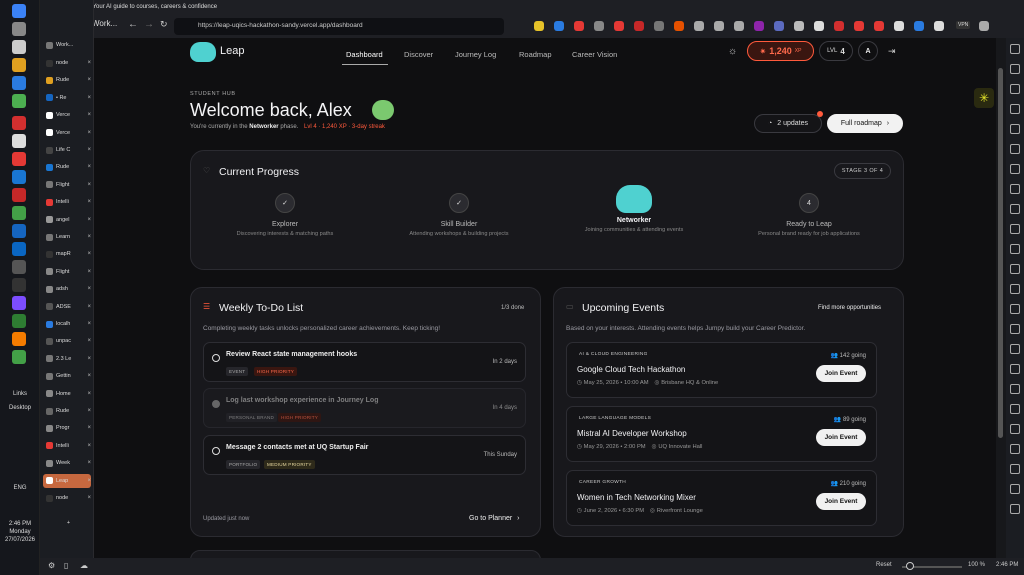  What do you see at coordinates (910, 566) in the screenshot?
I see `zoom-slider-handle` at bounding box center [910, 566].